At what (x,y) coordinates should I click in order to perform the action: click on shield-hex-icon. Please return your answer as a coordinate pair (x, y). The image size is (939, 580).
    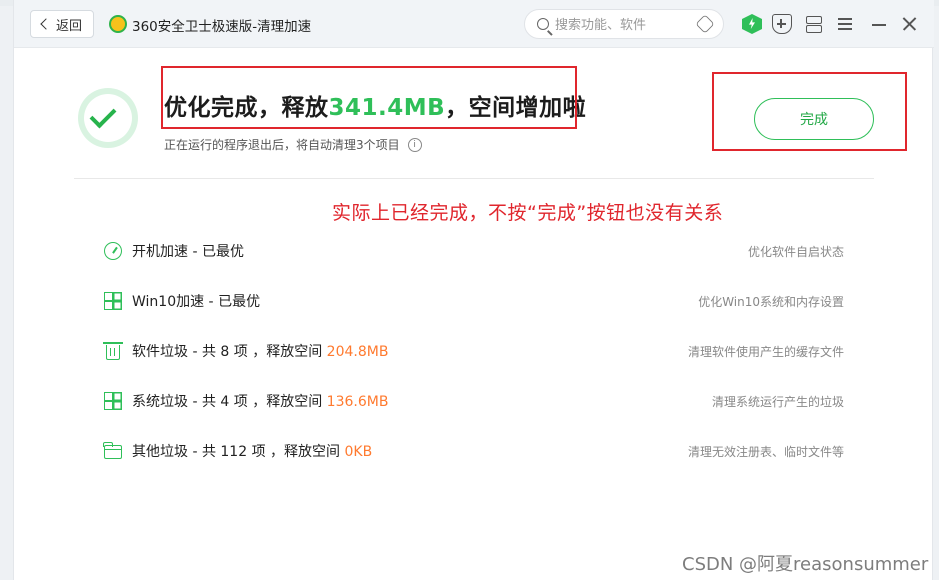
    Looking at the image, I should click on (705, 24).